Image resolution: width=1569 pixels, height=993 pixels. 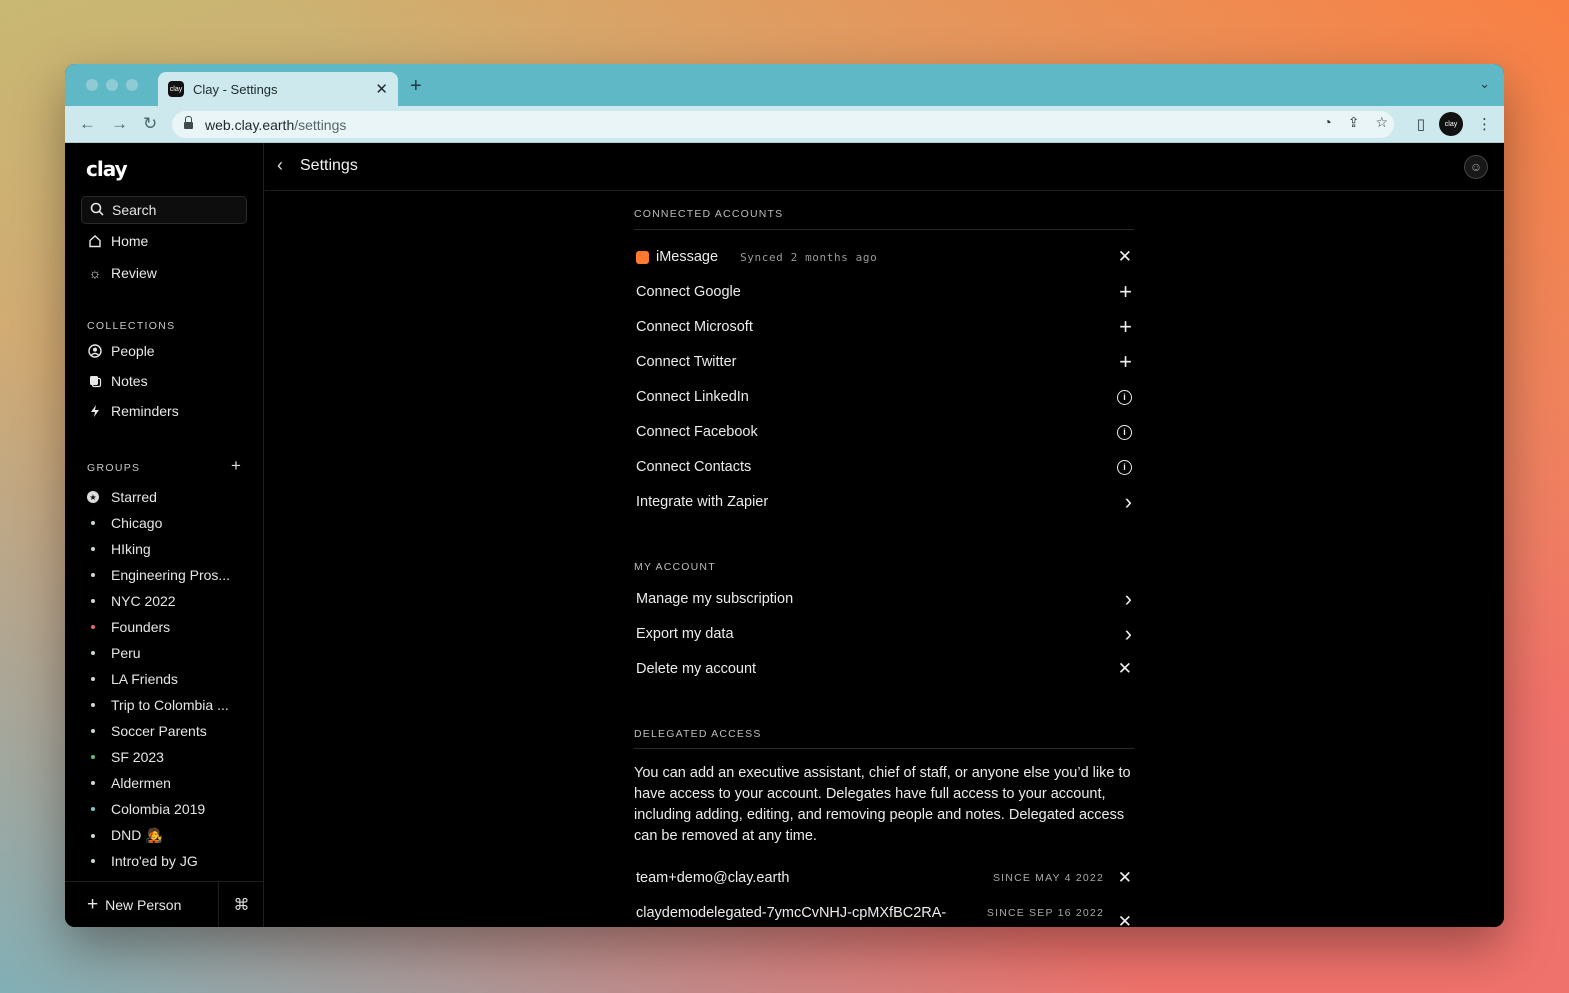 What do you see at coordinates (129, 381) in the screenshot?
I see `collection-notes-label: Notes` at bounding box center [129, 381].